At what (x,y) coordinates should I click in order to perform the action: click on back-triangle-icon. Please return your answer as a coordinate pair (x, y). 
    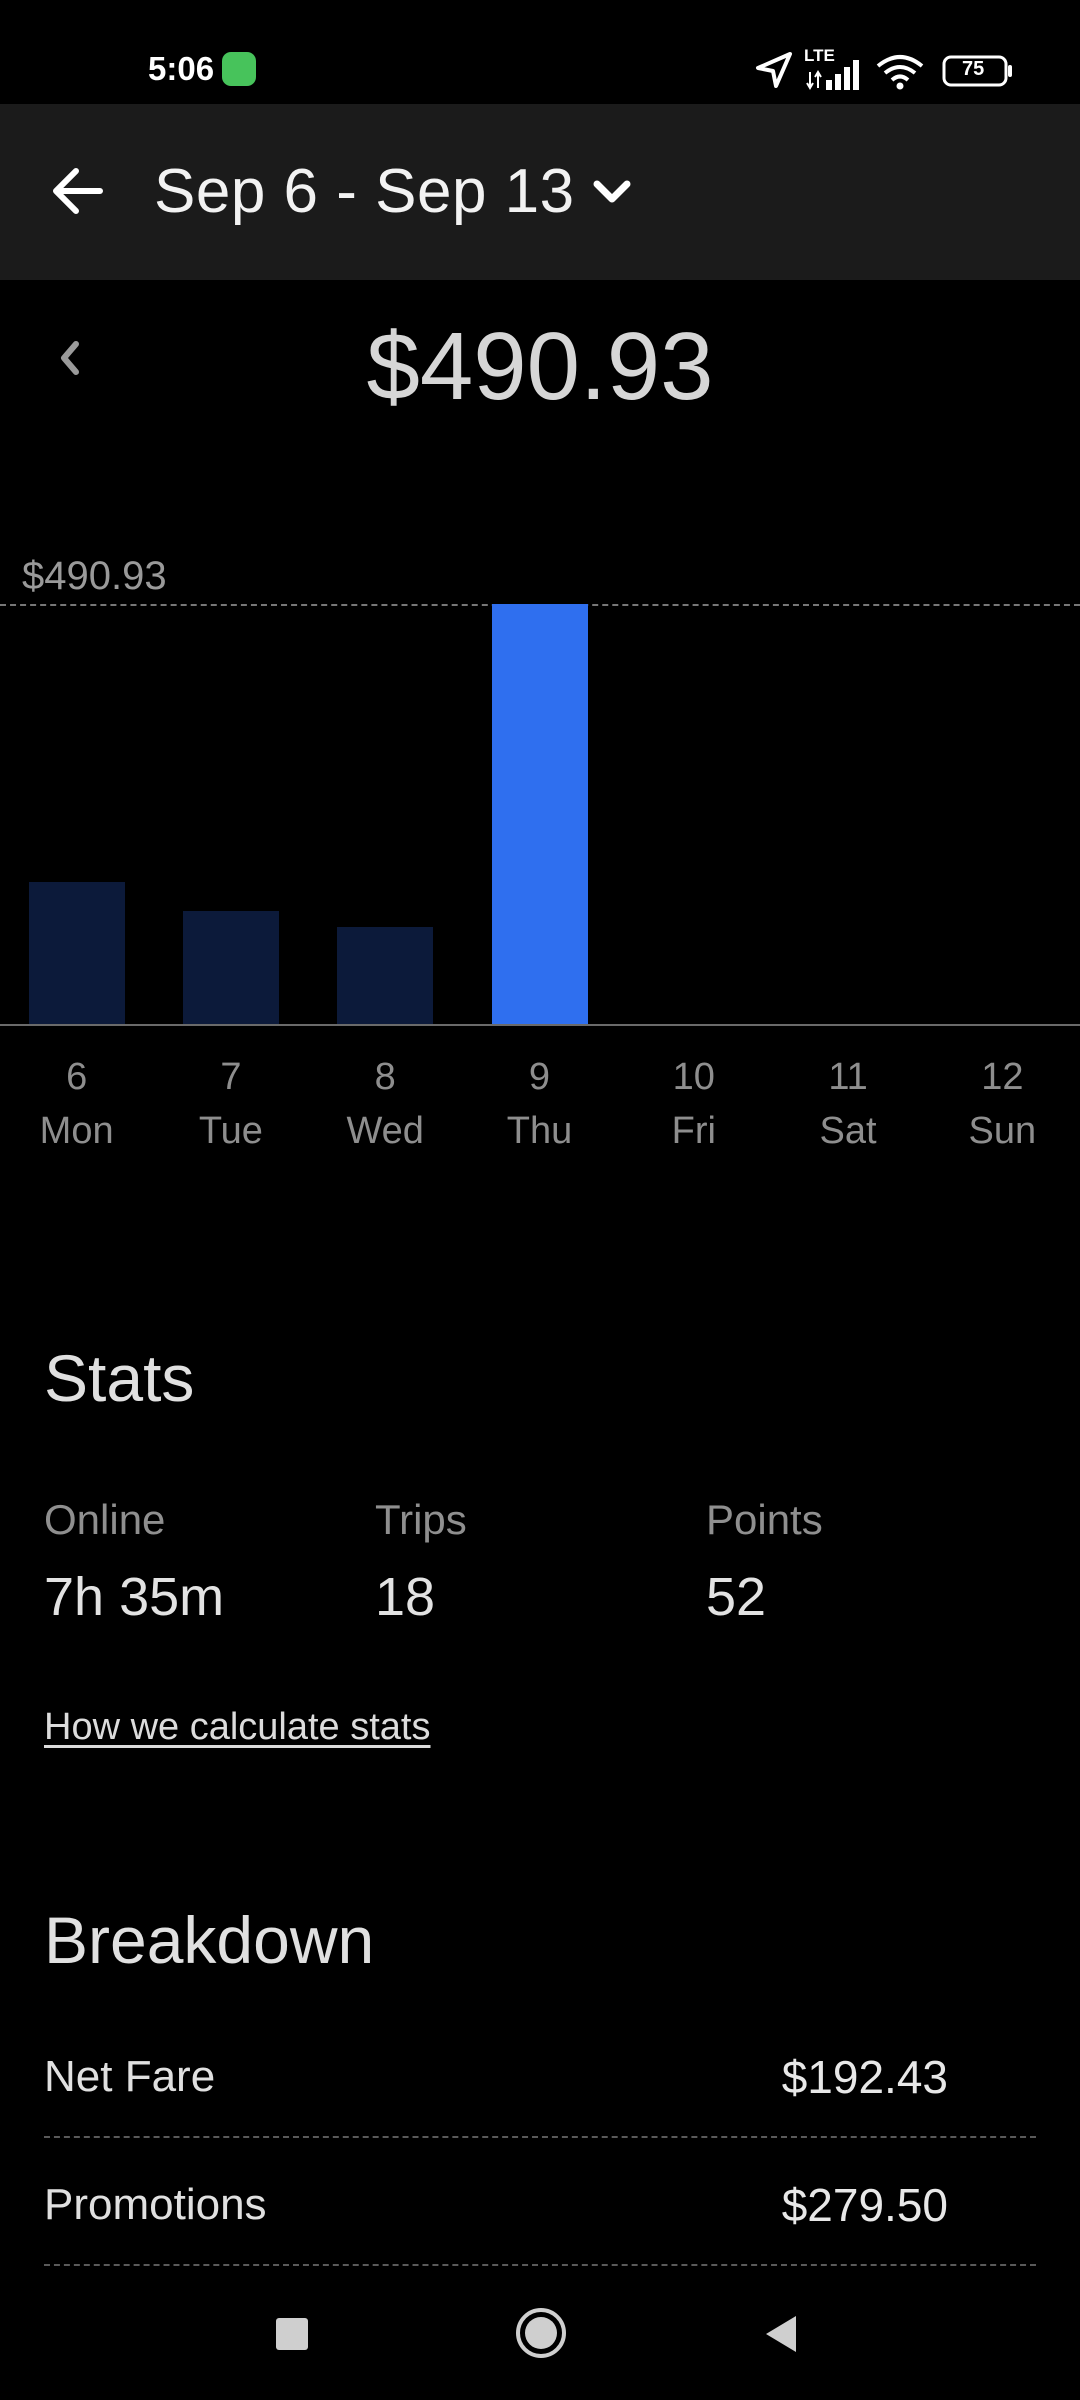
    Looking at the image, I should click on (781, 2334).